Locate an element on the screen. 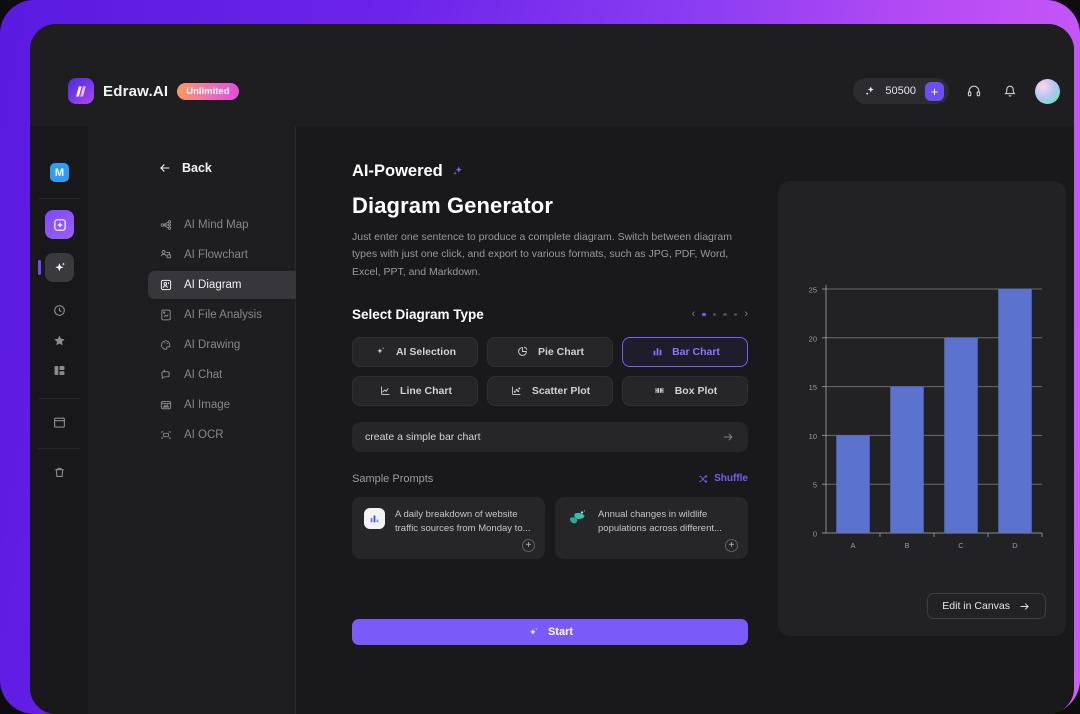 This screenshot has width=1080, height=714. type-label: Line Chart is located at coordinates (426, 390).